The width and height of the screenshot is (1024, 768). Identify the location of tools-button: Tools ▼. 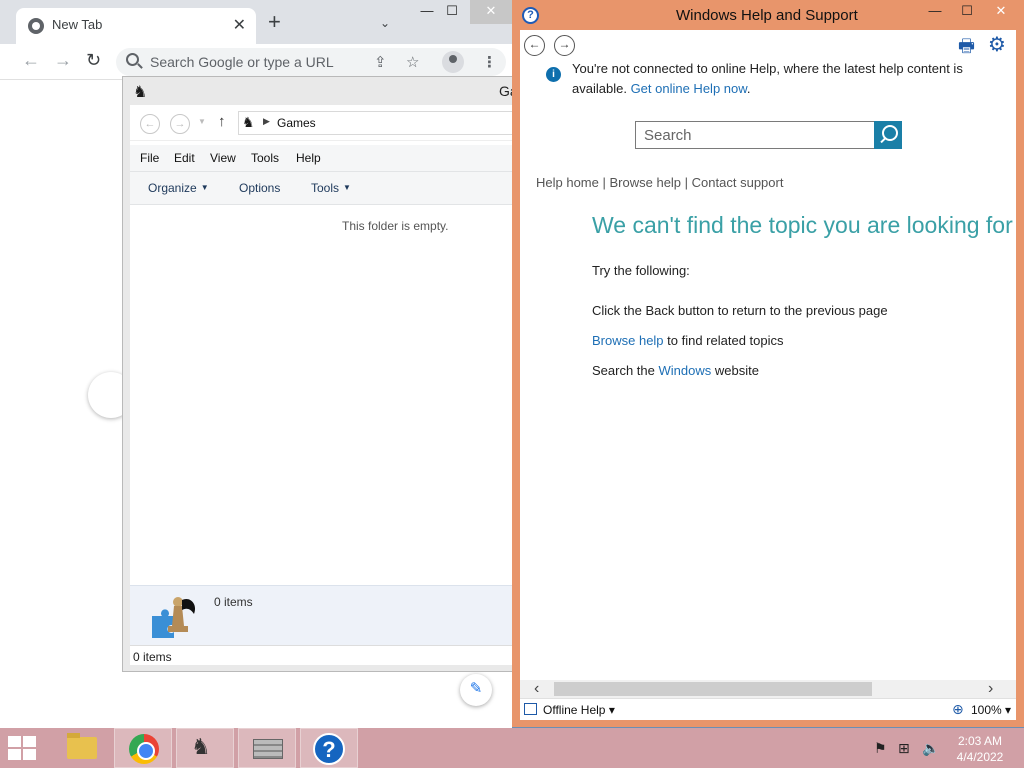
(331, 188).